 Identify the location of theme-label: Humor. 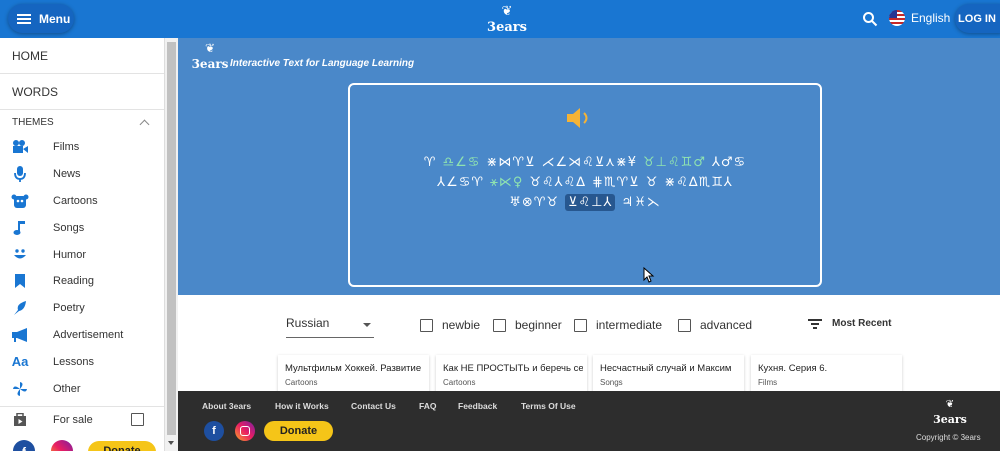
(70, 254).